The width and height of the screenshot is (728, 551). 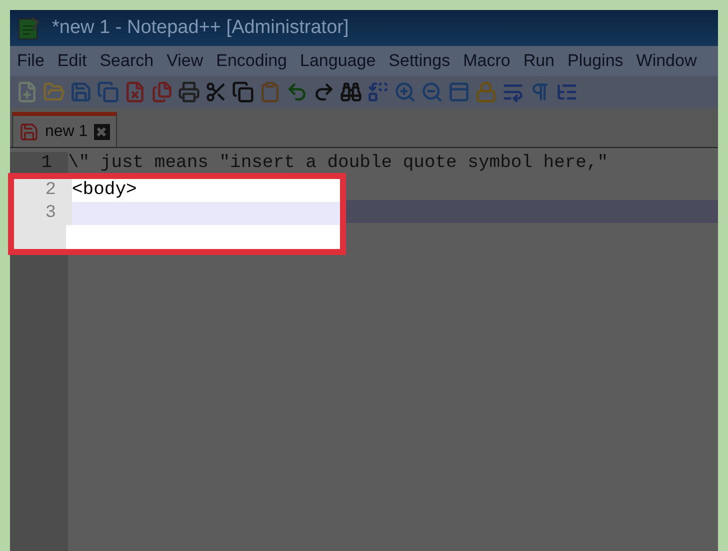 I want to click on menu-item: Language, so click(x=338, y=61).